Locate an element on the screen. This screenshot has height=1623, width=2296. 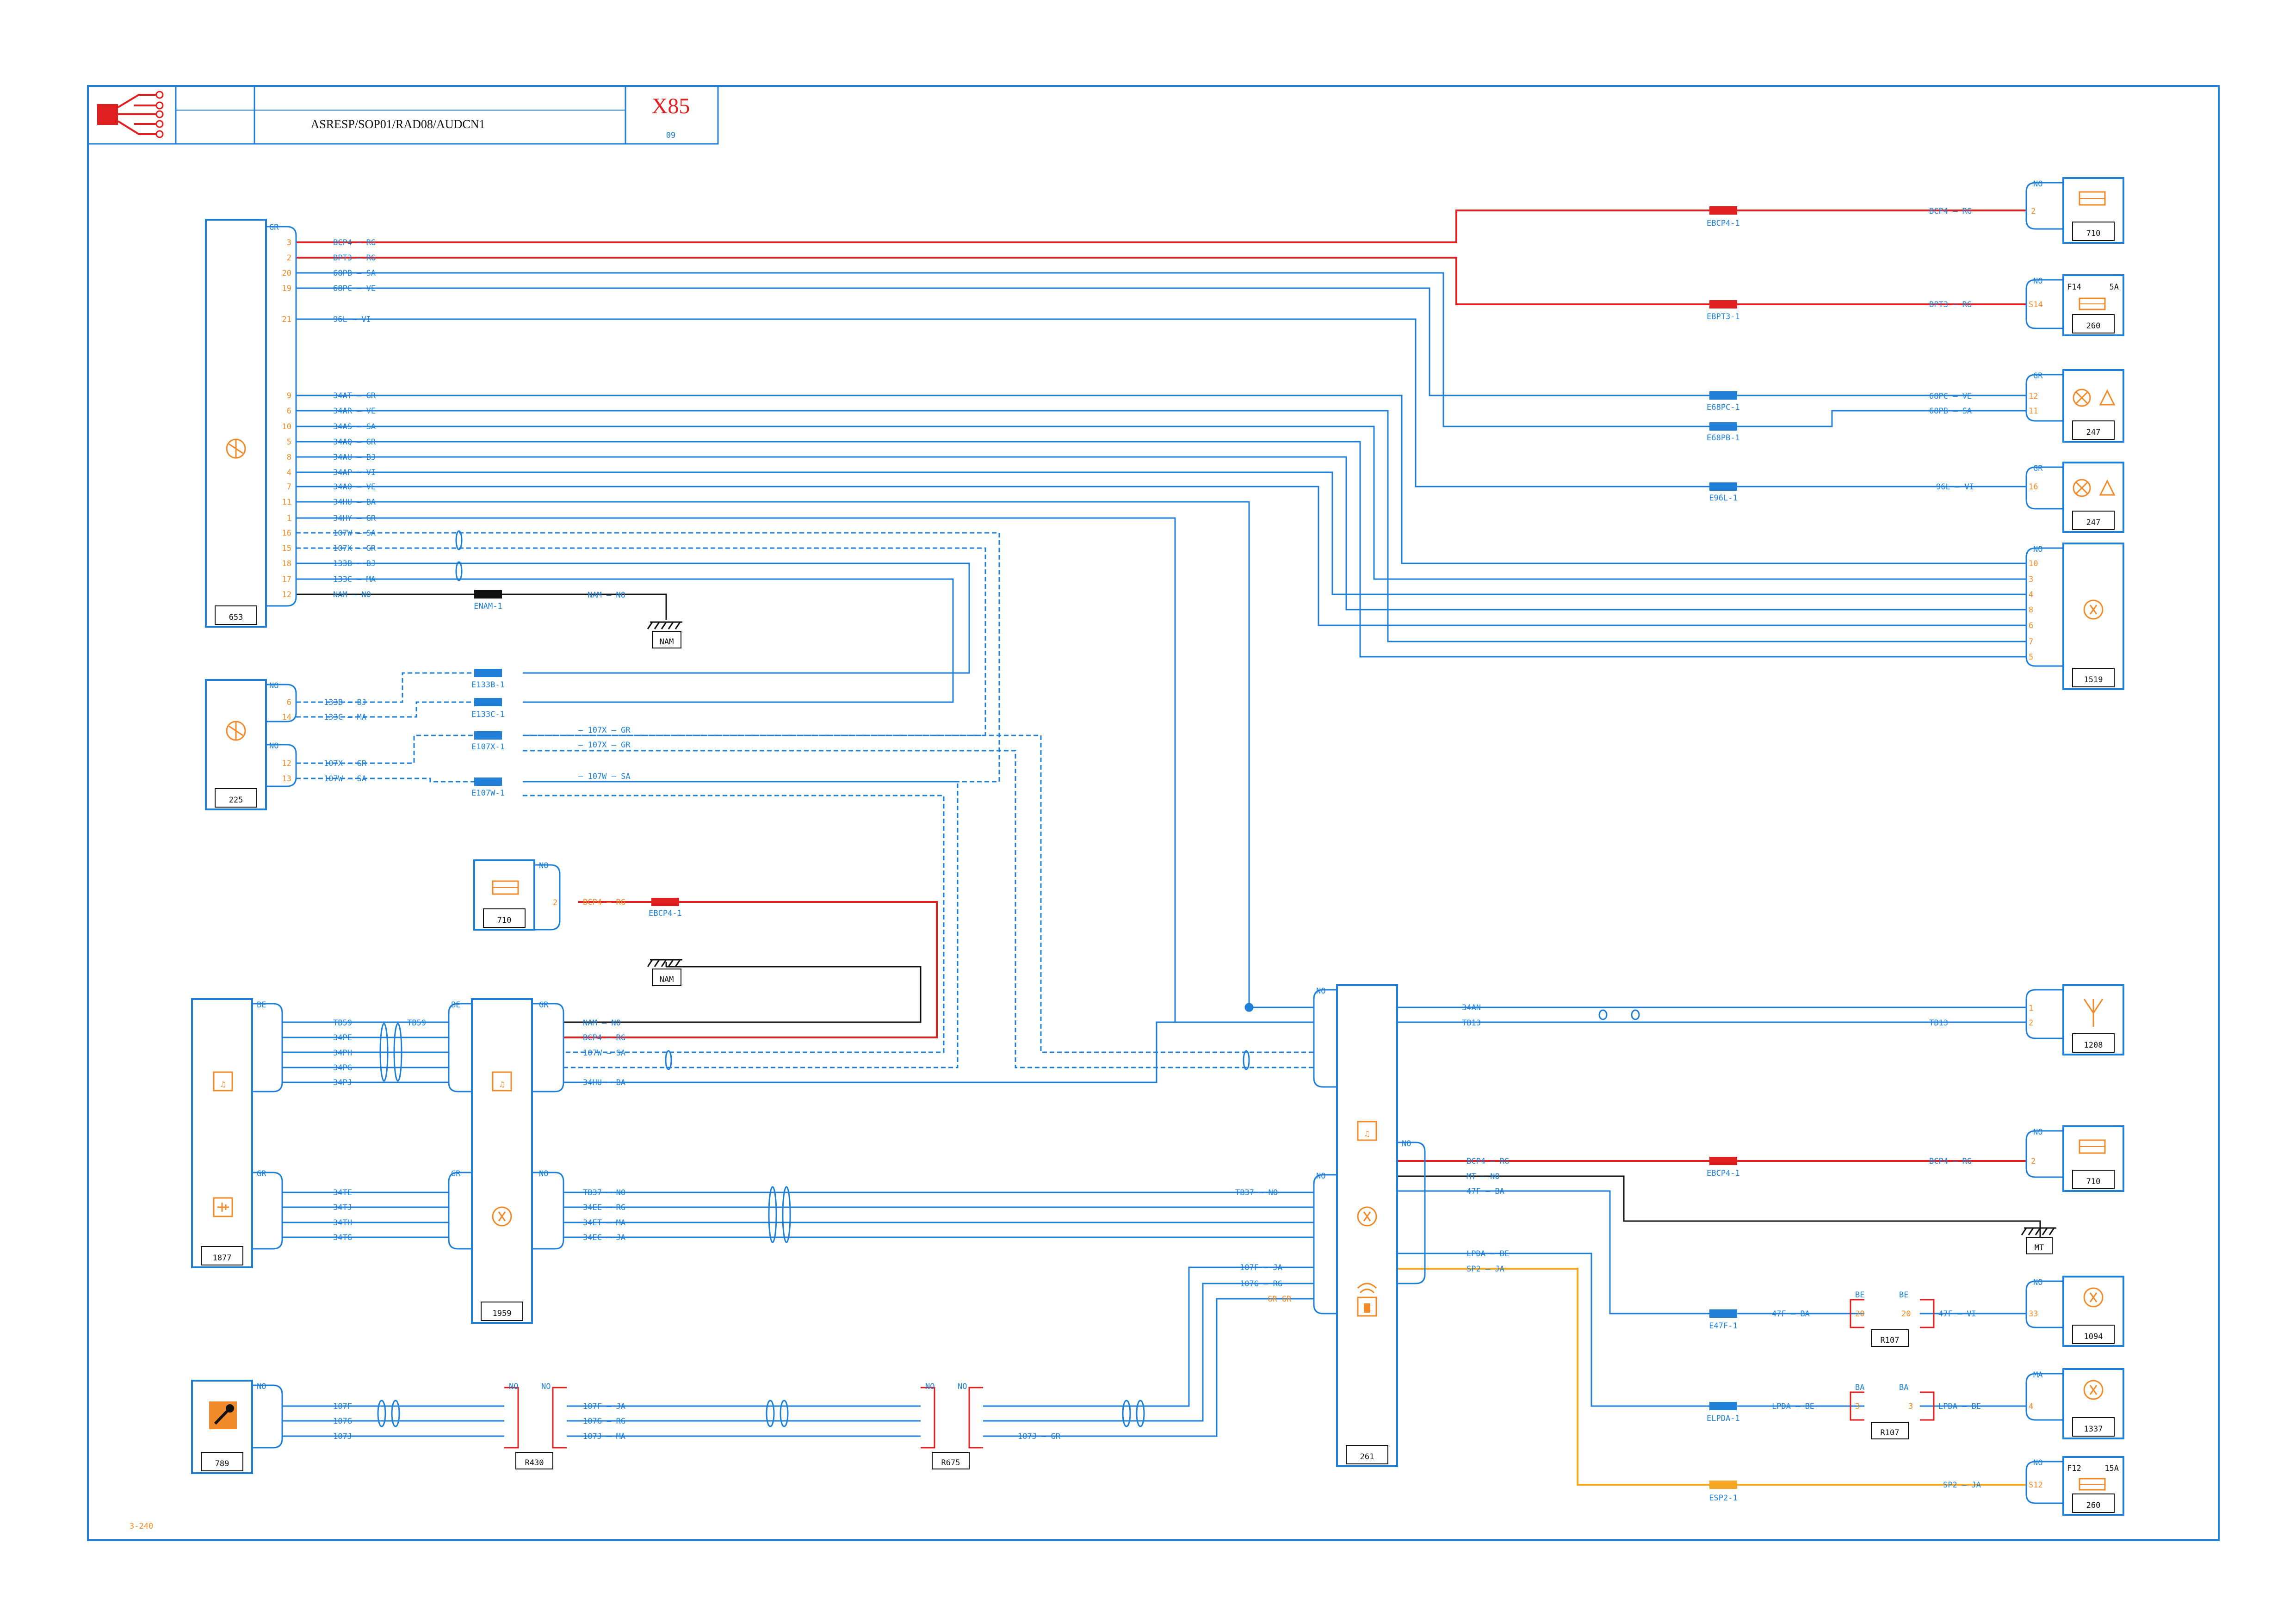
connector-r675: NO NO R675 is located at coordinates (952, 1425).